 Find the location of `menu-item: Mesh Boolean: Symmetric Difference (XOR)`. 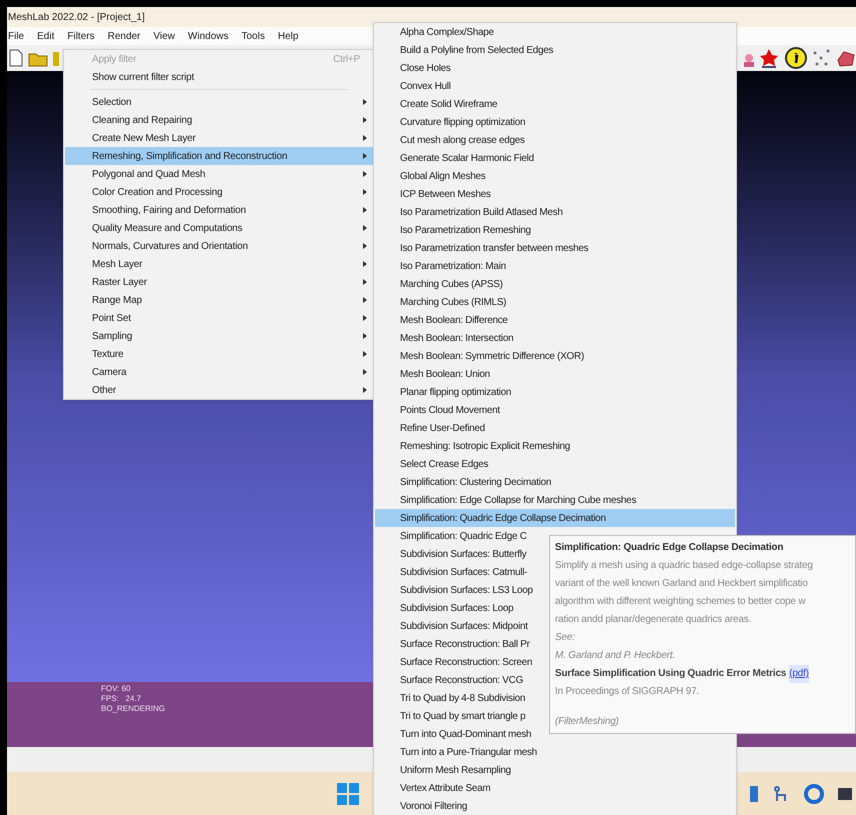

menu-item: Mesh Boolean: Symmetric Difference (XOR) is located at coordinates (555, 356).